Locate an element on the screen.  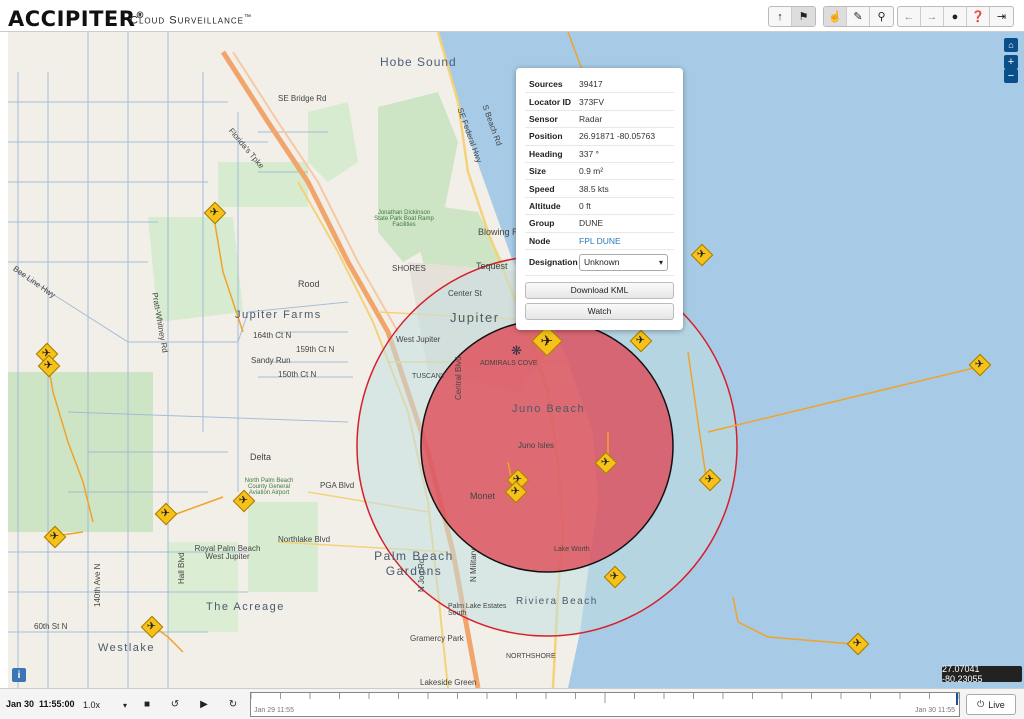
toolbar-group-3: ← → ● ❓ ⇥ is located at coordinates (955, 16).